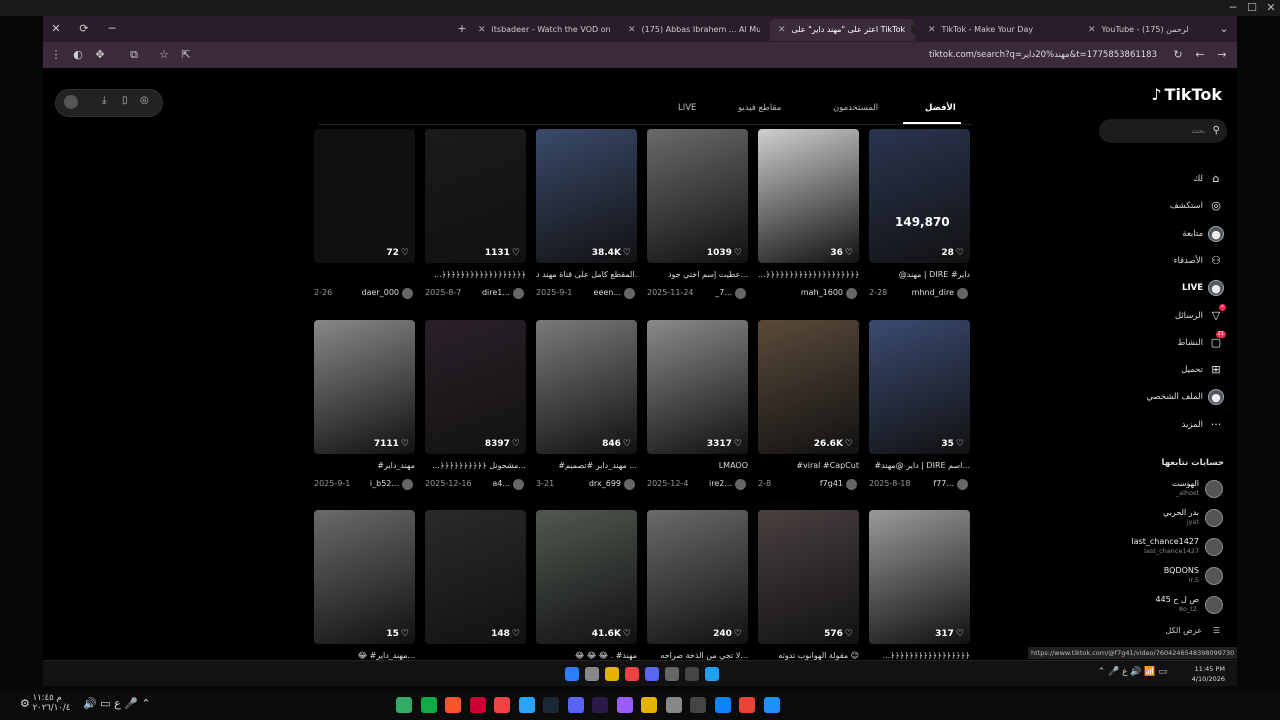  I want to click on following-account: بدر الحربي jyat, so click(1161, 518).